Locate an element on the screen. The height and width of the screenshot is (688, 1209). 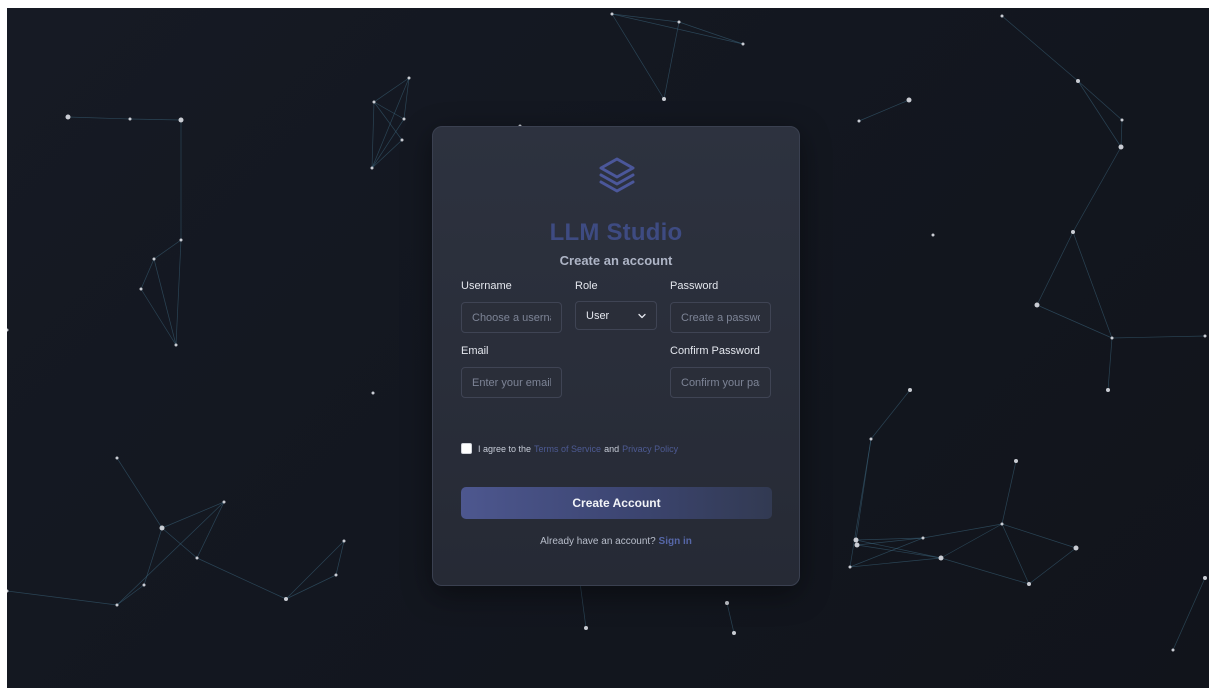
email-input is located at coordinates (511, 382).